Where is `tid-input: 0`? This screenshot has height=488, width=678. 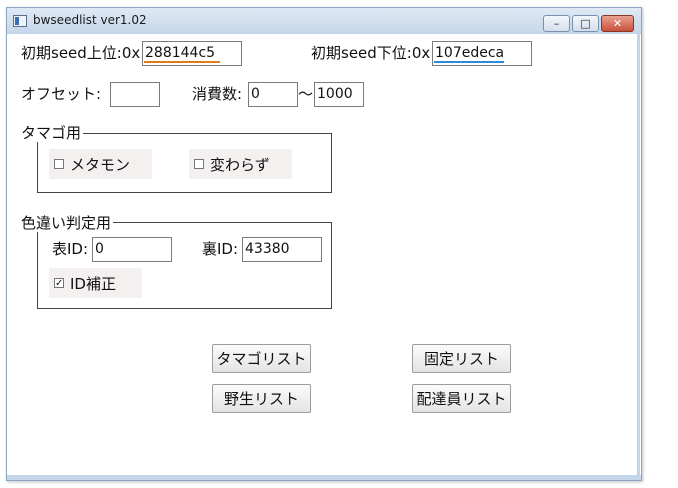 tid-input: 0 is located at coordinates (132, 249).